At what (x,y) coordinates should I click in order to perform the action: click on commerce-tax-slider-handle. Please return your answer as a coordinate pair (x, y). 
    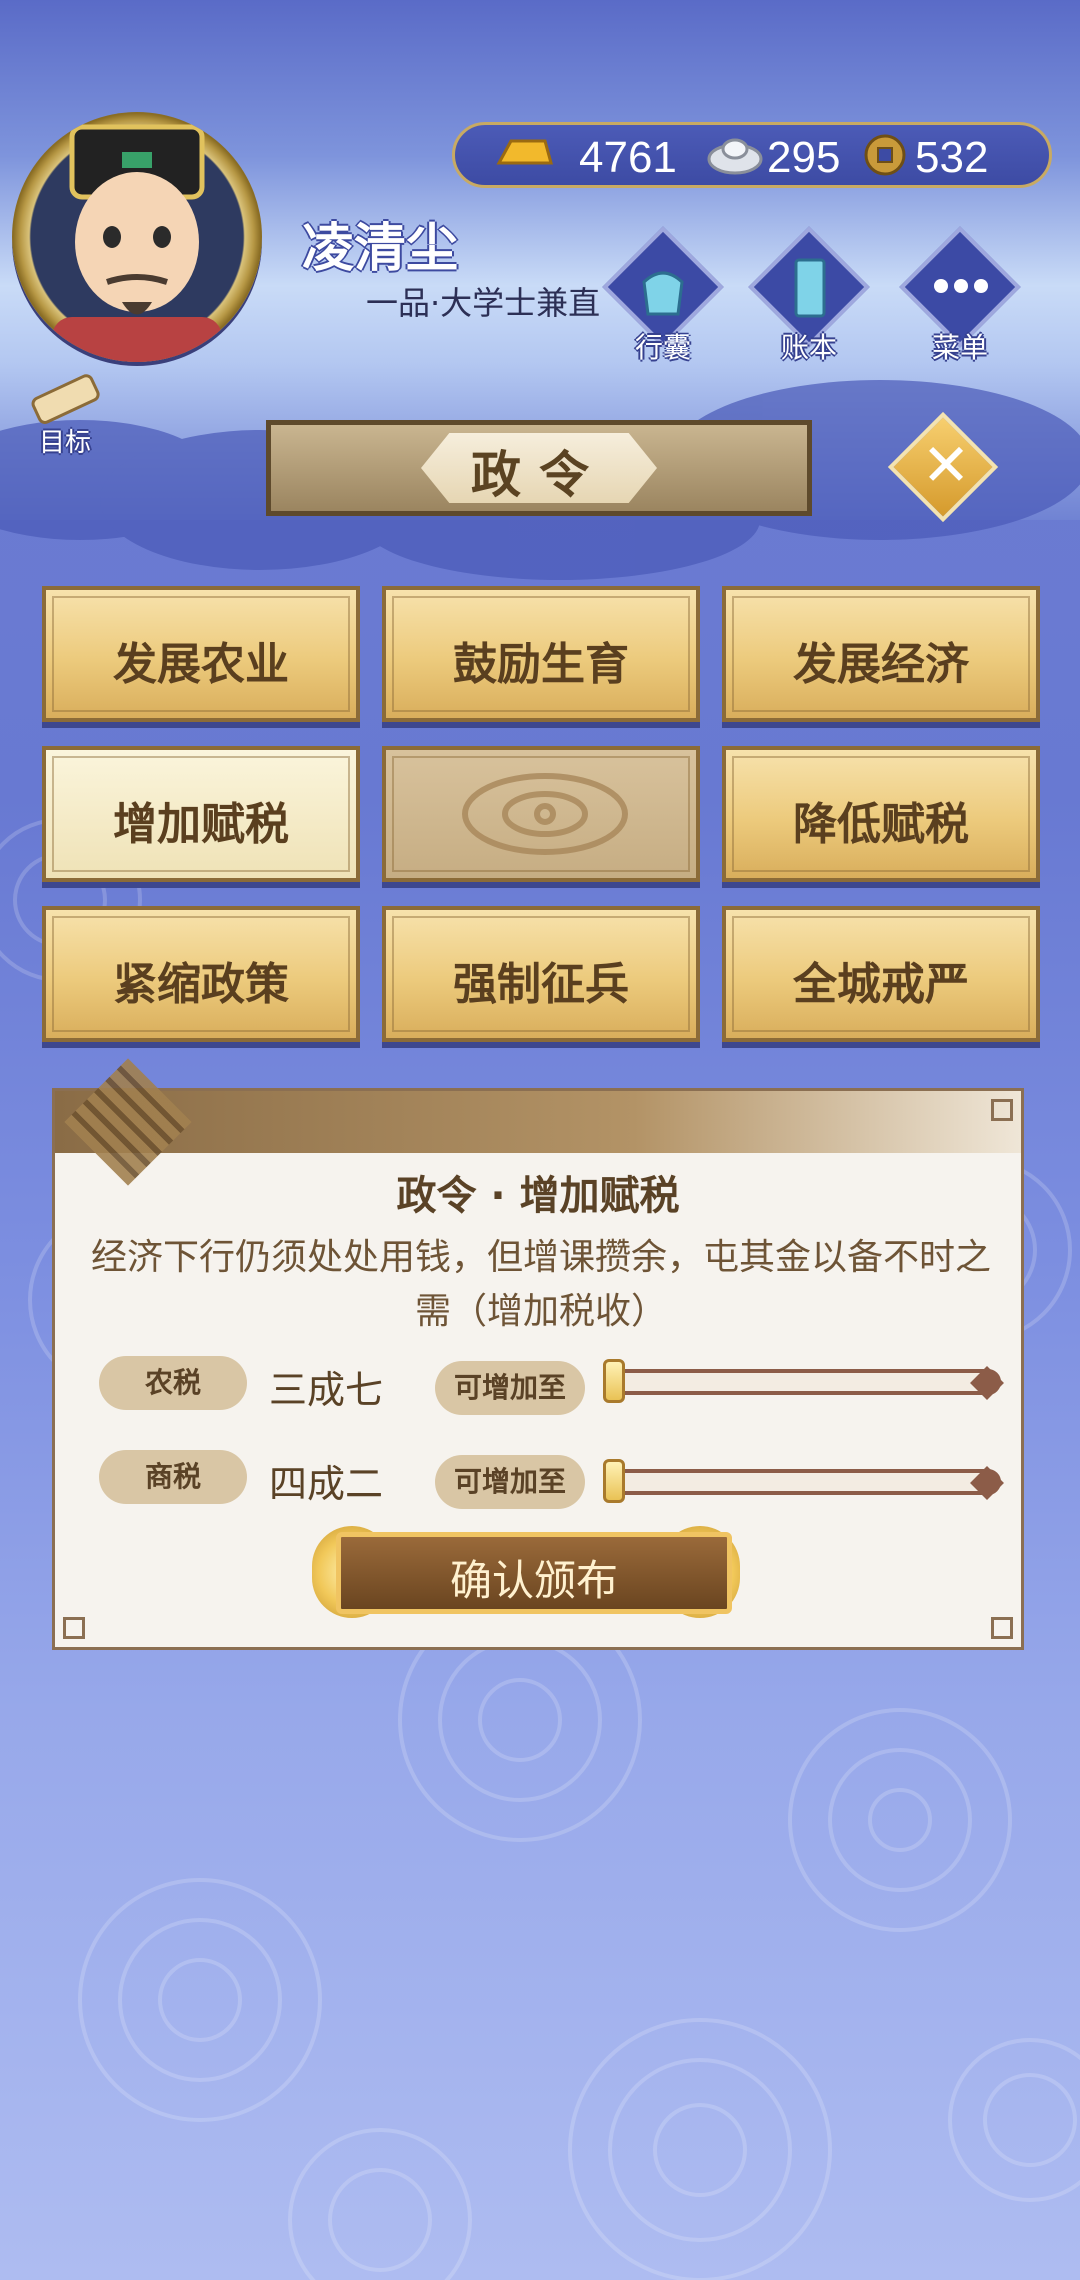
    Looking at the image, I should click on (614, 1481).